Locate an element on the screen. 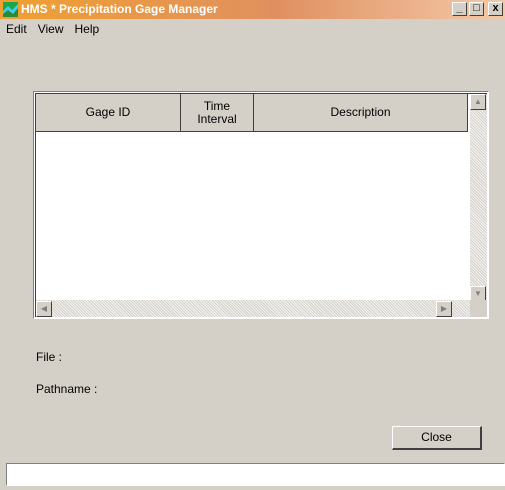  column-header-label: Gage ID is located at coordinates (108, 112).